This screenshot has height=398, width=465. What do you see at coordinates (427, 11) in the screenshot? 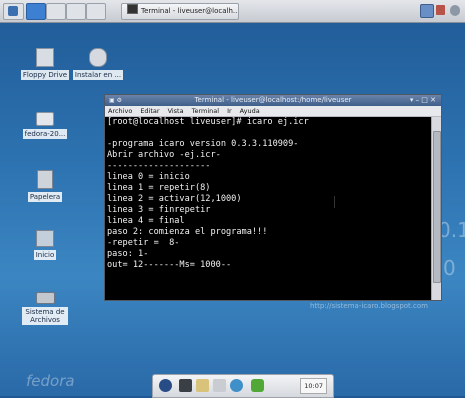
I see `network-icon` at bounding box center [427, 11].